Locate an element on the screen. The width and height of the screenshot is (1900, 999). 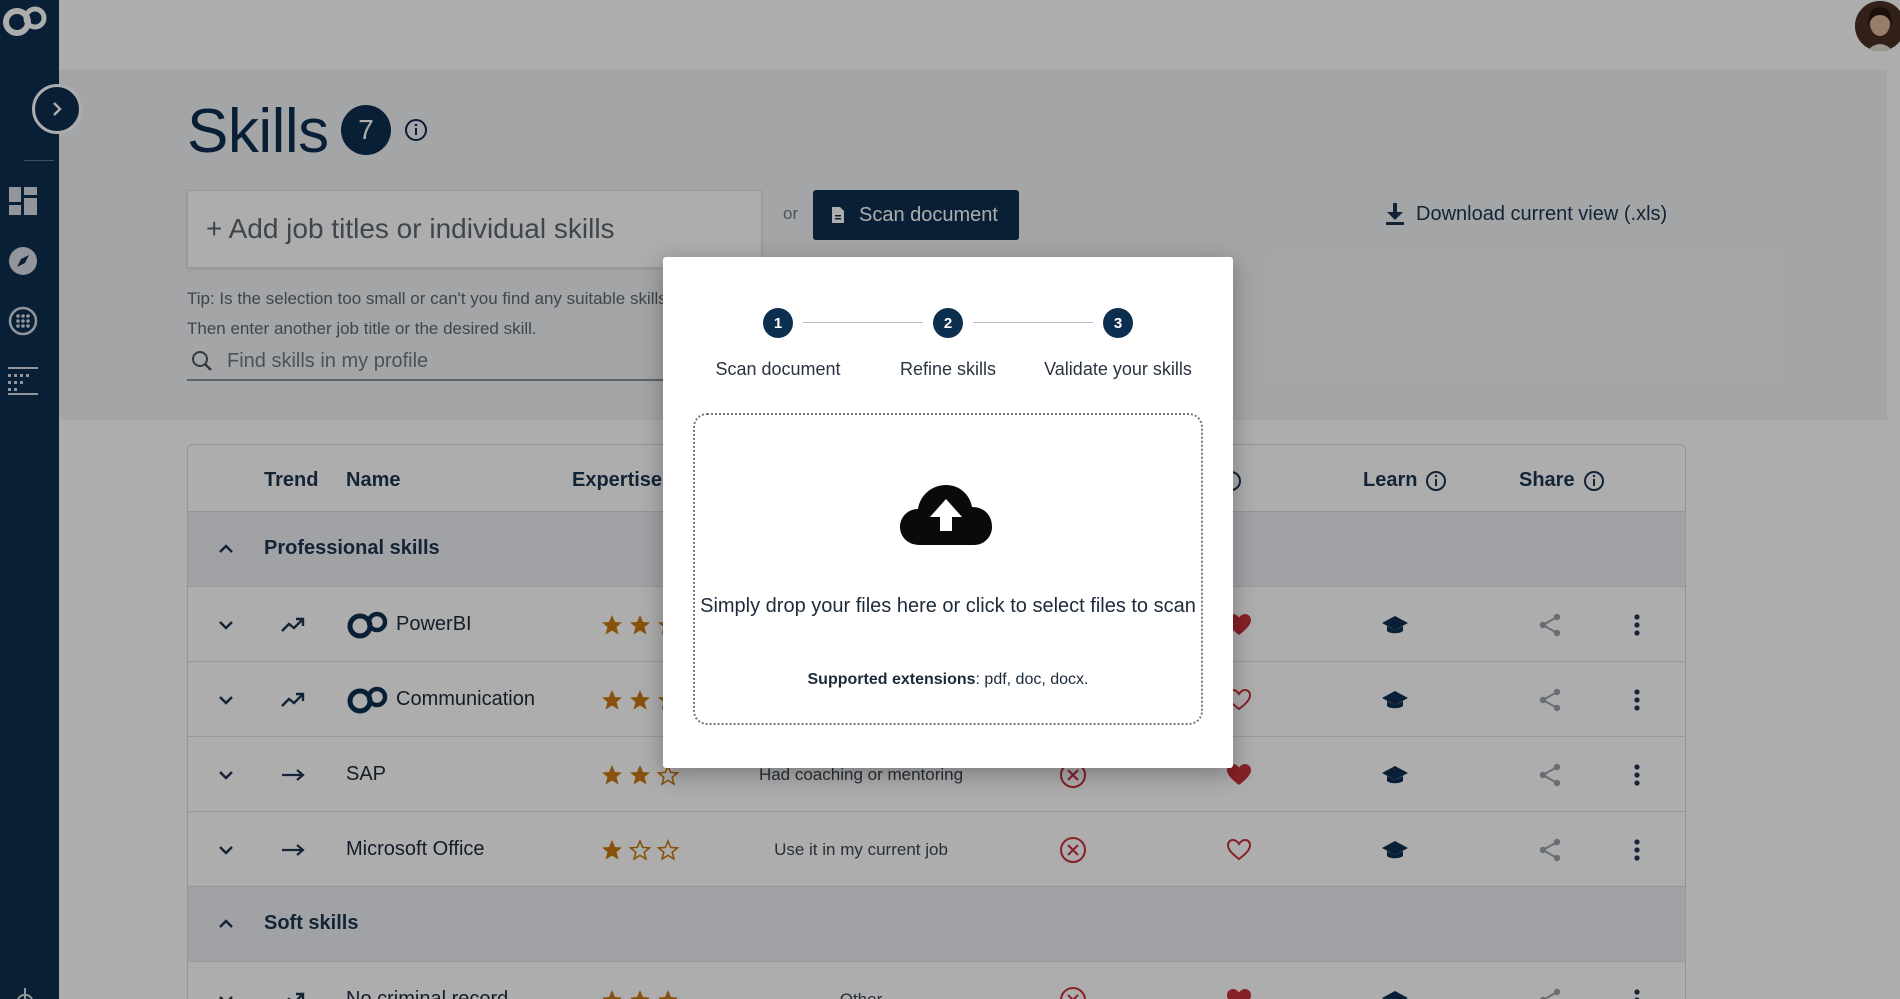
supported-extensions: Supported extensions: pdf, doc, docx. is located at coordinates (948, 680).